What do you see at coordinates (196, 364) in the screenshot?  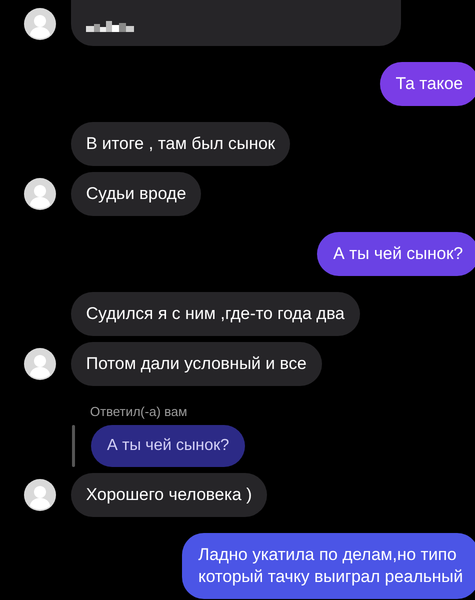 I see `message-bubble: Потом дали условный и все` at bounding box center [196, 364].